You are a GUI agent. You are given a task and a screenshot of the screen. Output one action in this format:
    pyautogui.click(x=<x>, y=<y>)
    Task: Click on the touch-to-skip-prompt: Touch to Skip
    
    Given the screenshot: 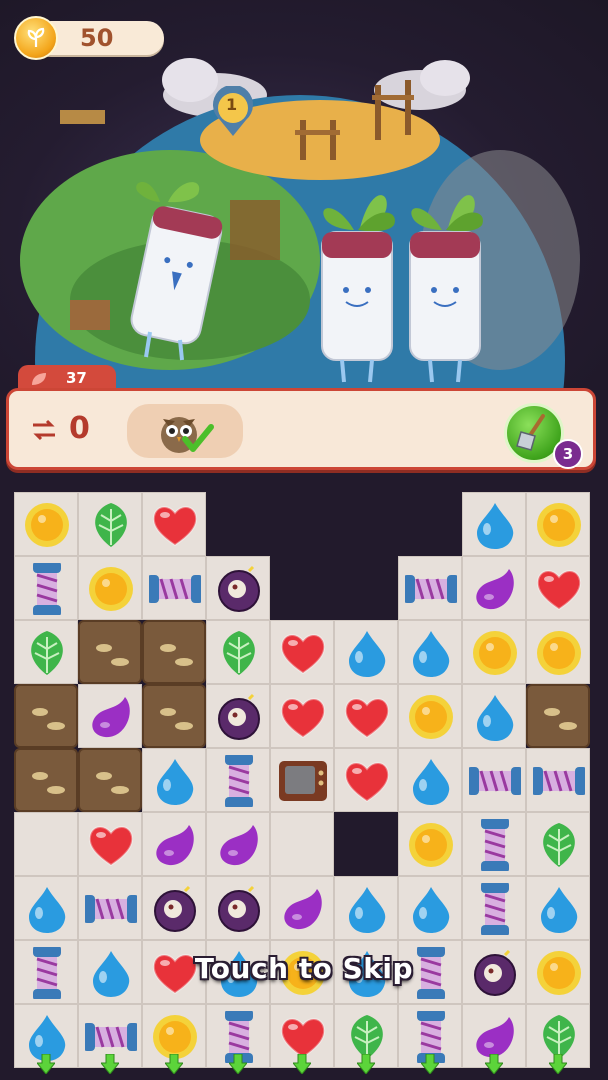 What is the action you would take?
    pyautogui.click(x=304, y=968)
    